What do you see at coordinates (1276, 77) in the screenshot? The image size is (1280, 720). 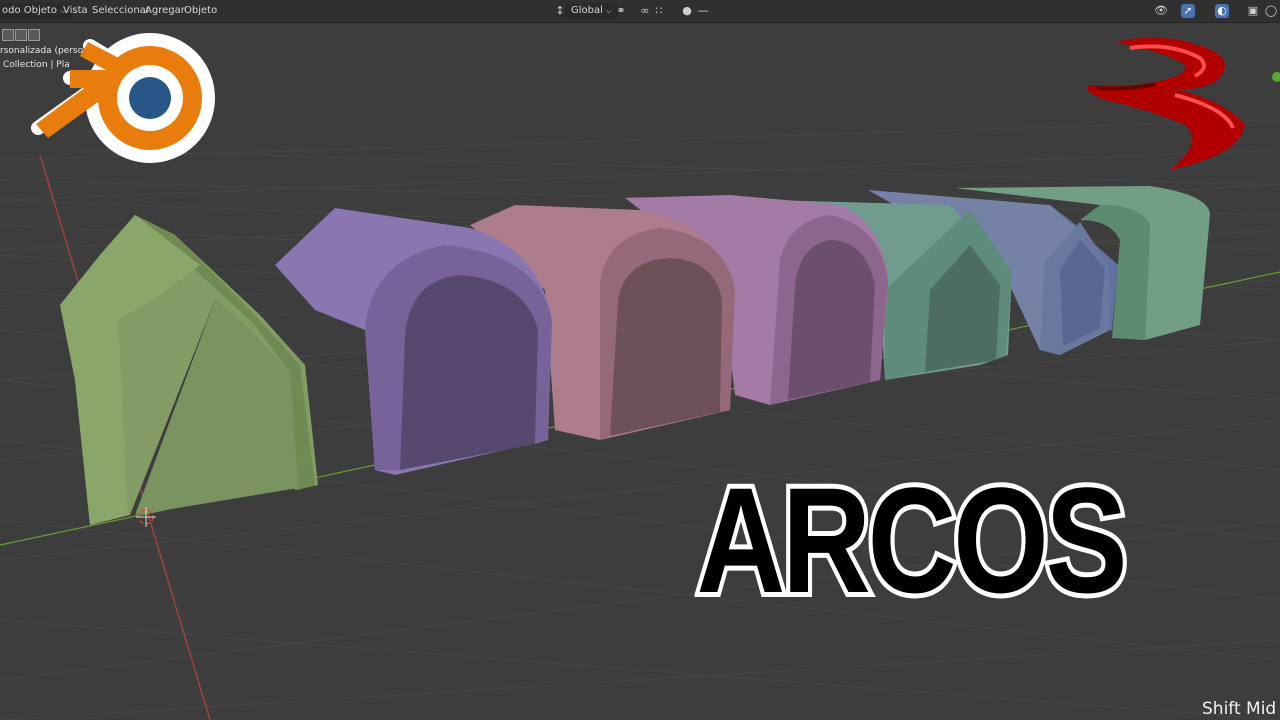 I see `navigation-gizmo` at bounding box center [1276, 77].